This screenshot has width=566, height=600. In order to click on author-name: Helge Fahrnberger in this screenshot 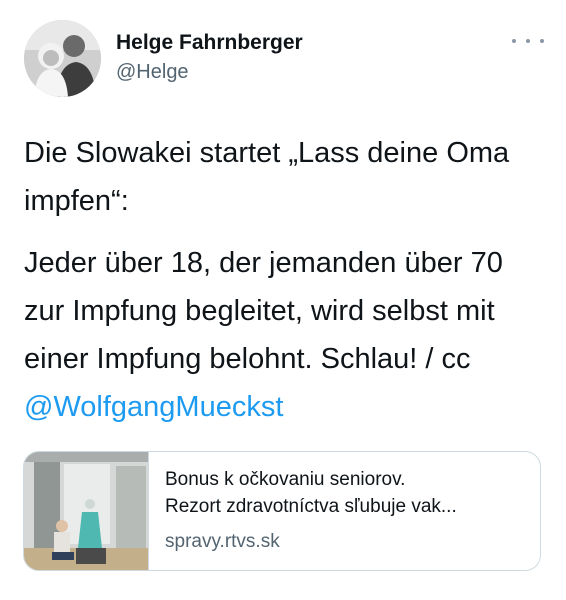, I will do `click(209, 43)`.